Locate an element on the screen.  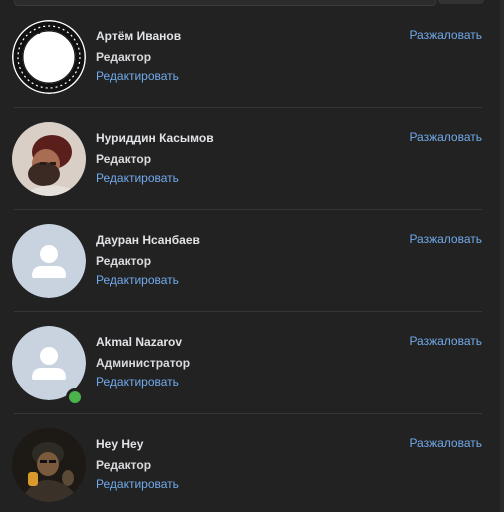
search-button is located at coordinates (461, 2).